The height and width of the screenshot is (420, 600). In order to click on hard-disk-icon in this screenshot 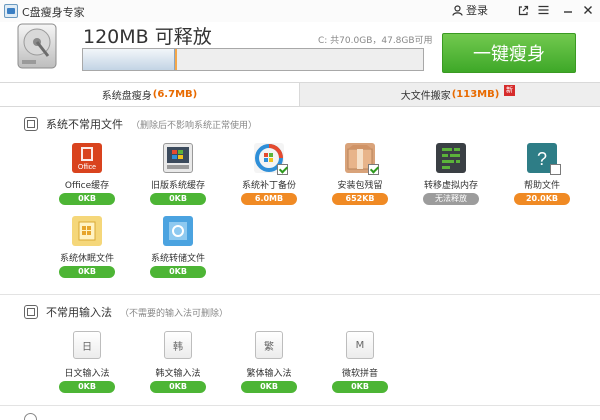, I will do `click(37, 46)`.